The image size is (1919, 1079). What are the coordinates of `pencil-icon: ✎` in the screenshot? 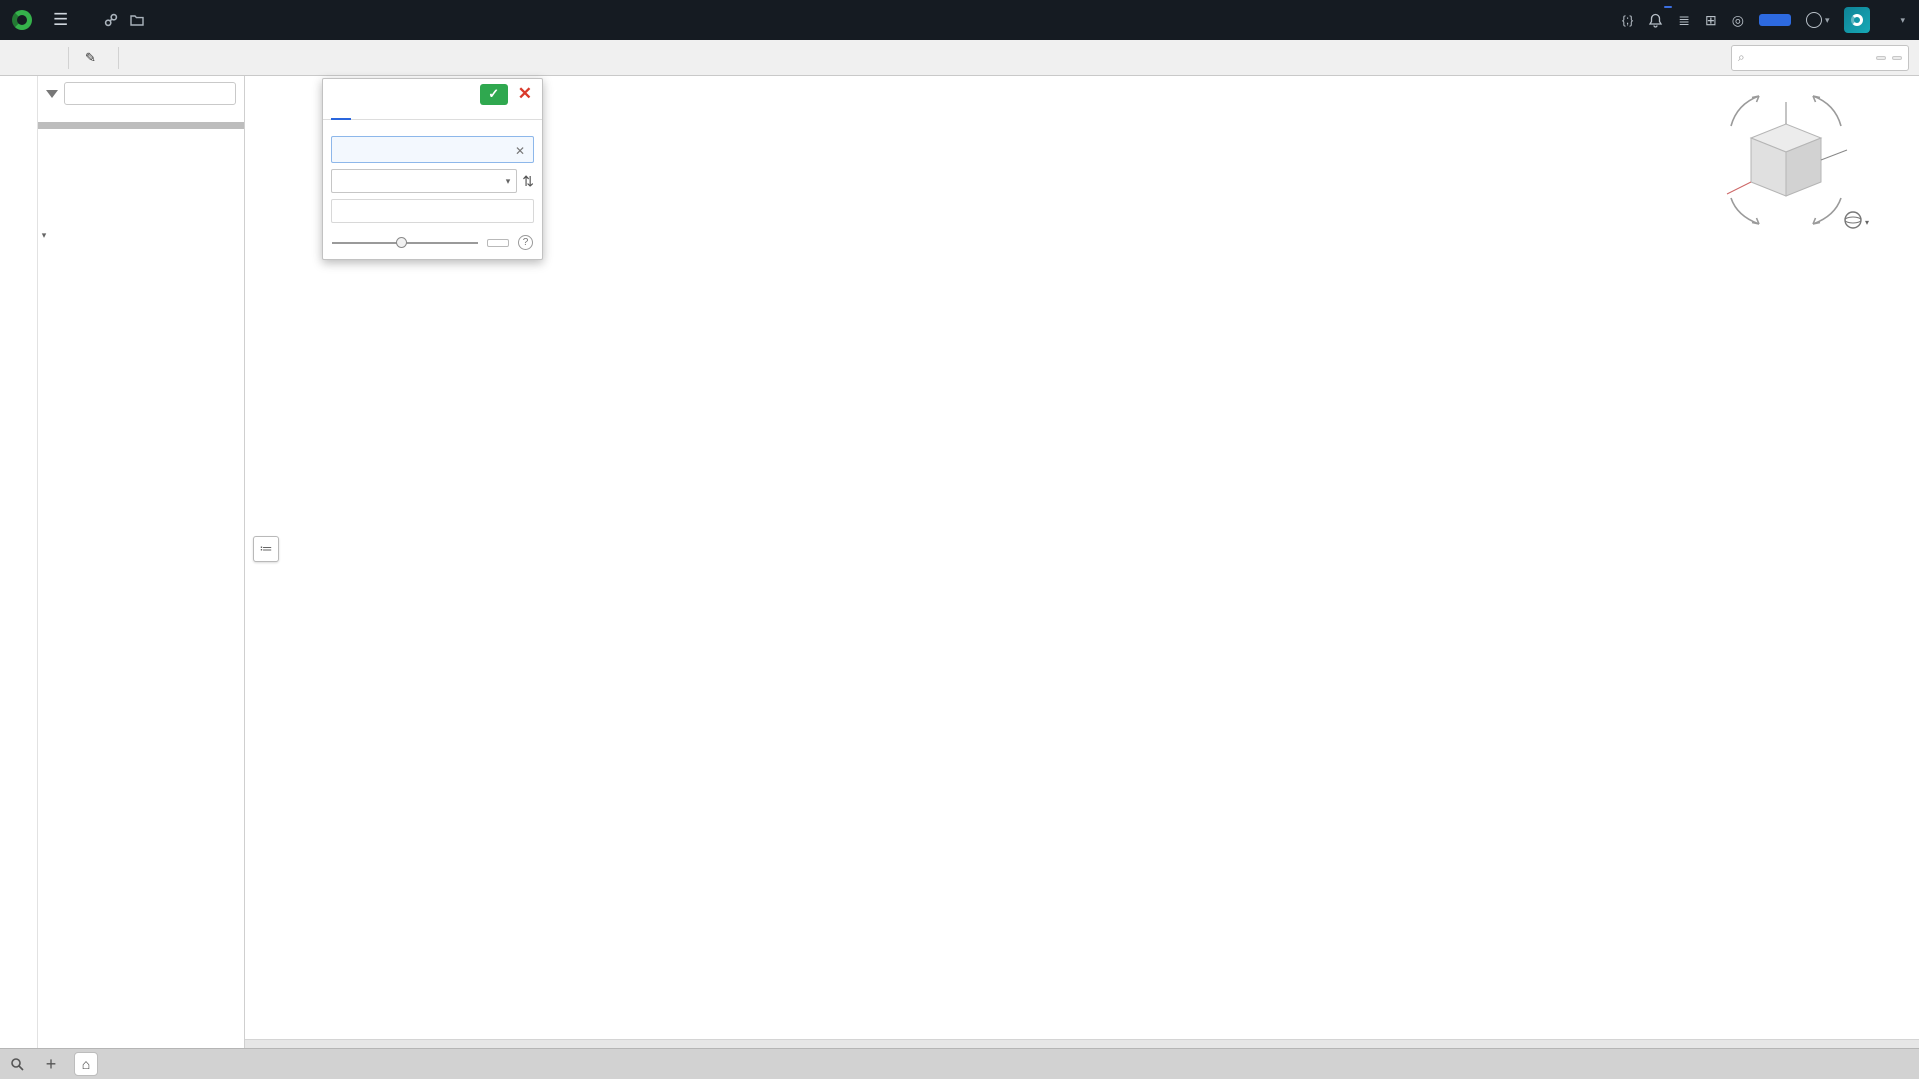 It's located at (90, 57).